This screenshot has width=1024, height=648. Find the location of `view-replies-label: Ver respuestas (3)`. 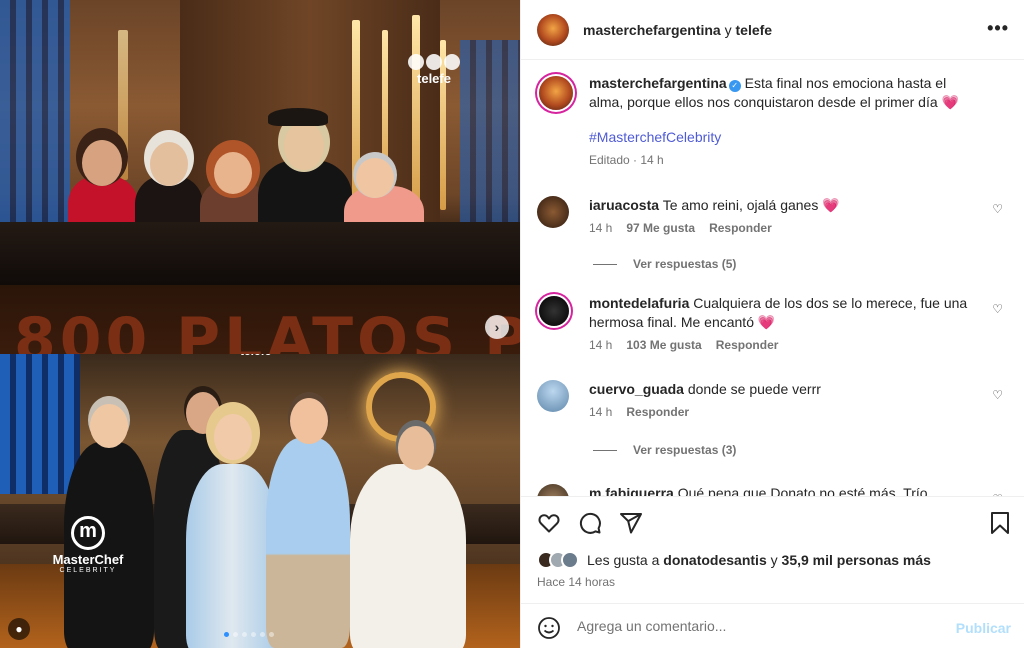

view-replies-label: Ver respuestas (3) is located at coordinates (685, 450).